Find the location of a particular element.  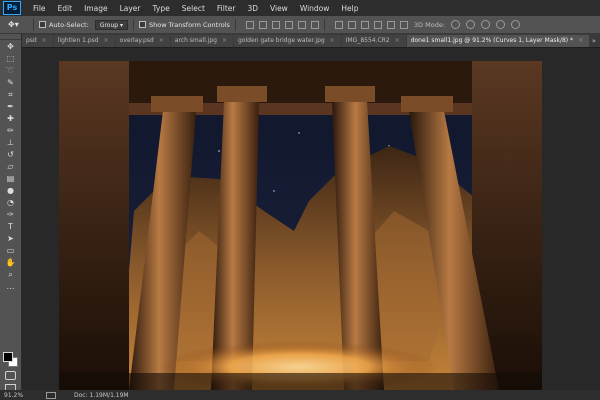

distribute-right-icon is located at coordinates (403, 24).